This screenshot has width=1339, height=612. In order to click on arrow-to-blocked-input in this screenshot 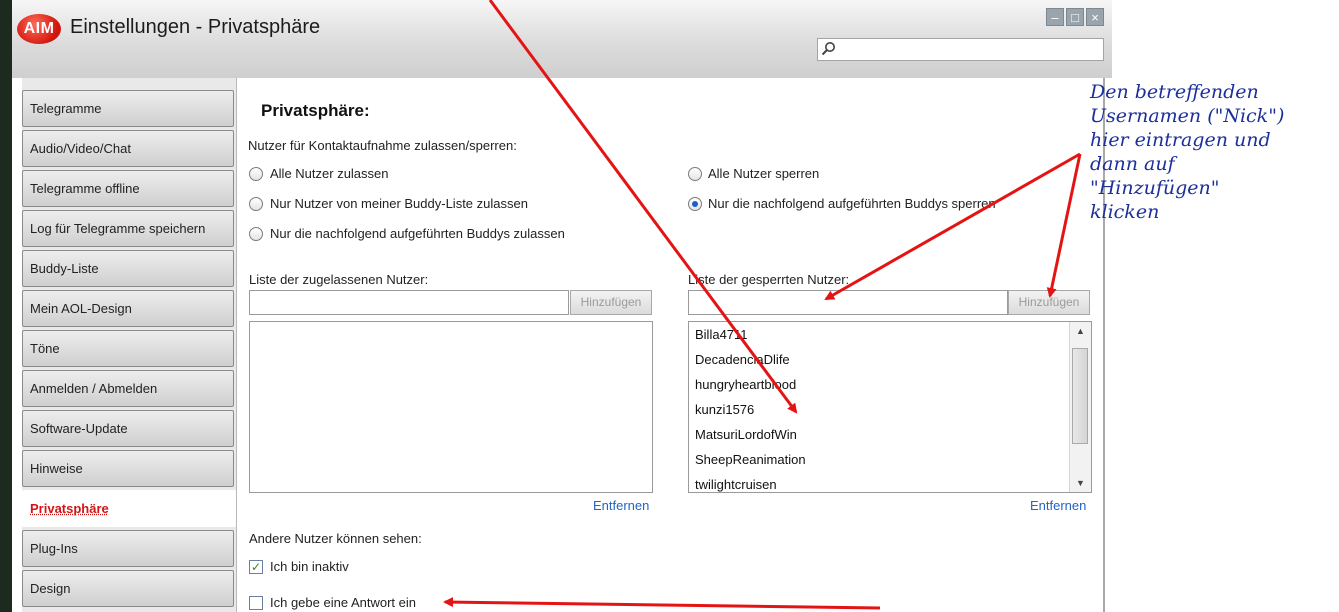, I will do `click(952, 226)`.